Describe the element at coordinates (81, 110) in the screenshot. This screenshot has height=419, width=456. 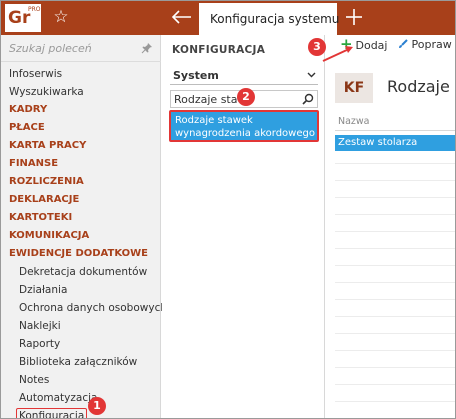
I see `sidebar-item-kadry: KADRY` at that location.